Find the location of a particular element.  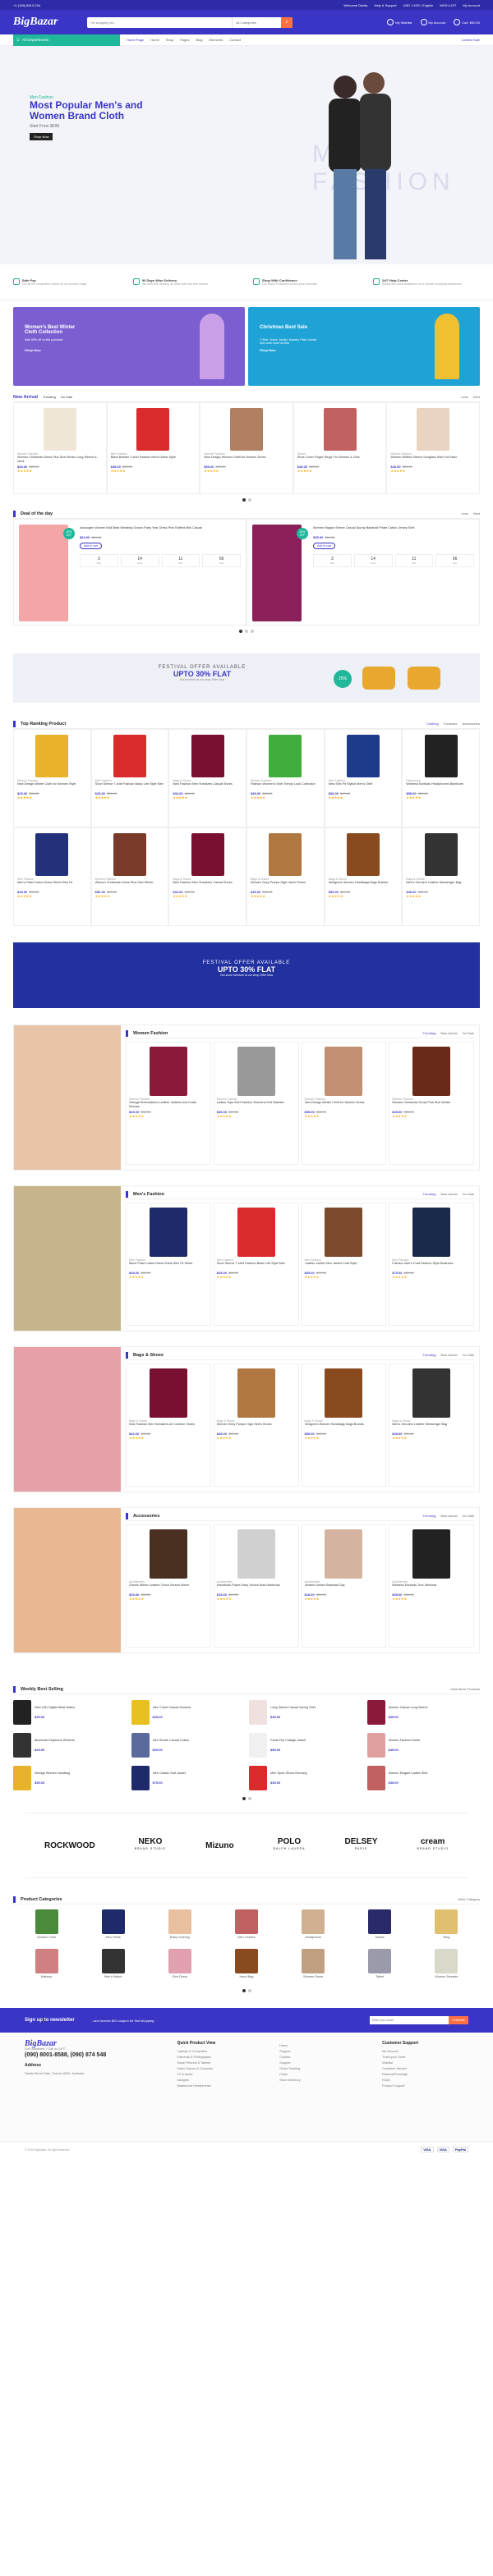

footer-link: Order Tracking is located at coordinates (322, 2069).